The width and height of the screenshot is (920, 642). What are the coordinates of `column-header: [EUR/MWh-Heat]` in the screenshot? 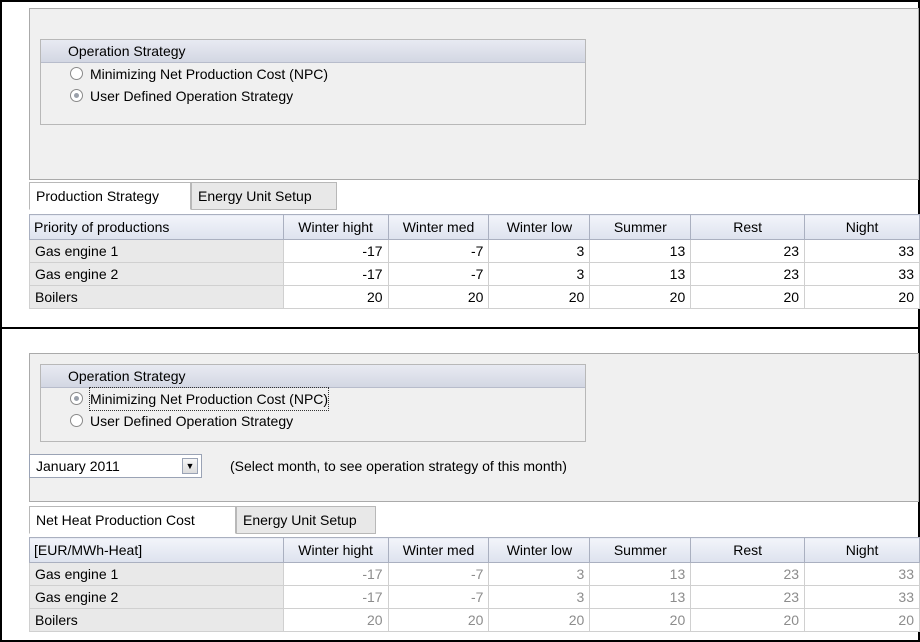 It's located at (156, 550).